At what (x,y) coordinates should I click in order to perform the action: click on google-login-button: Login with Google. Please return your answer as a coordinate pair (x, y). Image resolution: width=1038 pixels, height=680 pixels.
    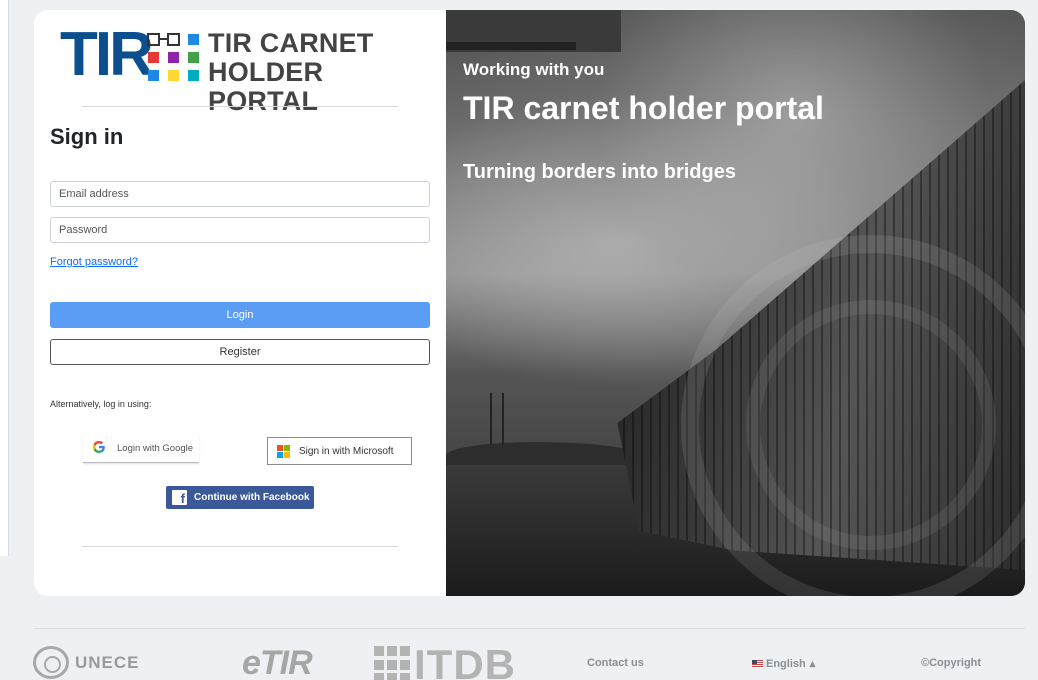
    Looking at the image, I should click on (141, 449).